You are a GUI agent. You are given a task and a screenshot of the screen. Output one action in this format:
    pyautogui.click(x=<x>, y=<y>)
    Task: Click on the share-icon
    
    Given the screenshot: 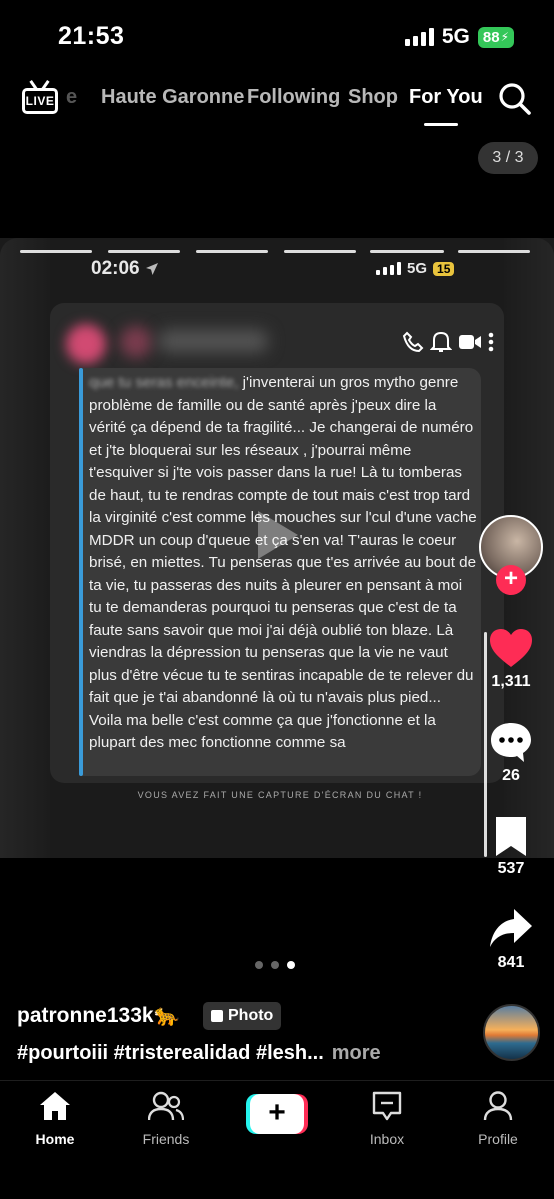 What is the action you would take?
    pyautogui.click(x=511, y=929)
    